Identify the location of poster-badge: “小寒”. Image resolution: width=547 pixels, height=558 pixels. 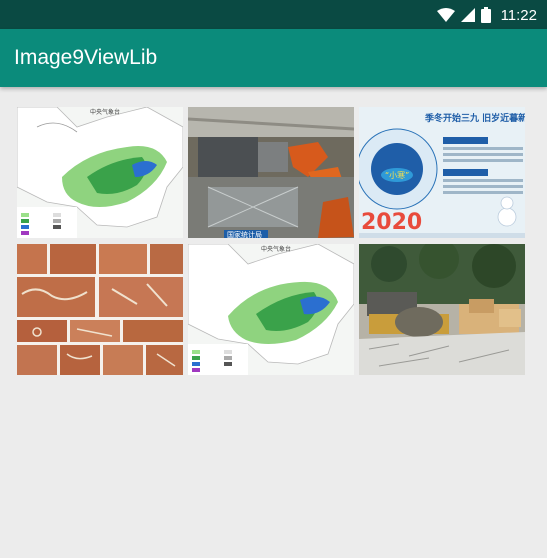
(397, 175).